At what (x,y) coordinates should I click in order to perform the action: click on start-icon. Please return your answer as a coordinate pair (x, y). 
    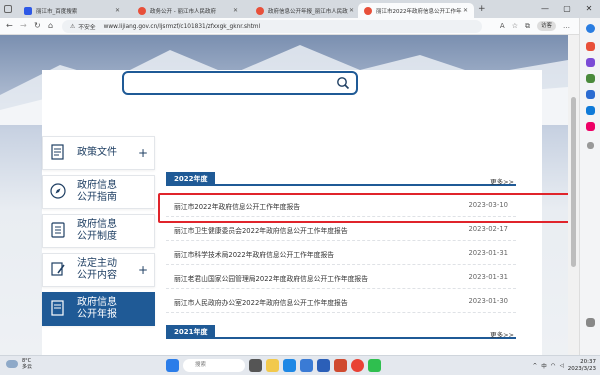
    Looking at the image, I should click on (172, 365).